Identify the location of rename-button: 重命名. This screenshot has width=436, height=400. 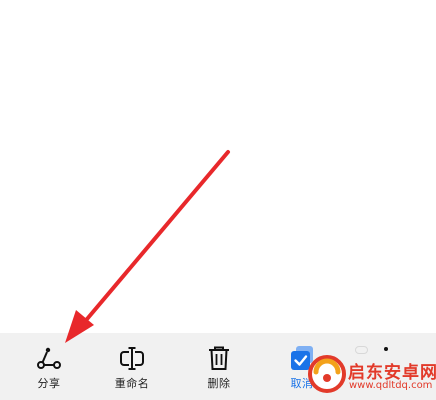
(132, 366).